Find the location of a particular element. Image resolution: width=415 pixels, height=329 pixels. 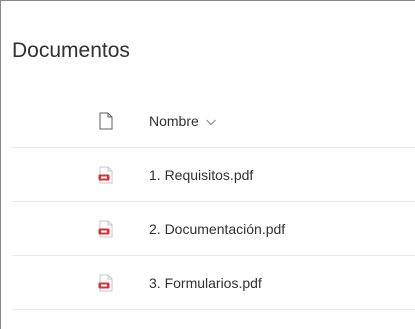

document-icon is located at coordinates (106, 121).